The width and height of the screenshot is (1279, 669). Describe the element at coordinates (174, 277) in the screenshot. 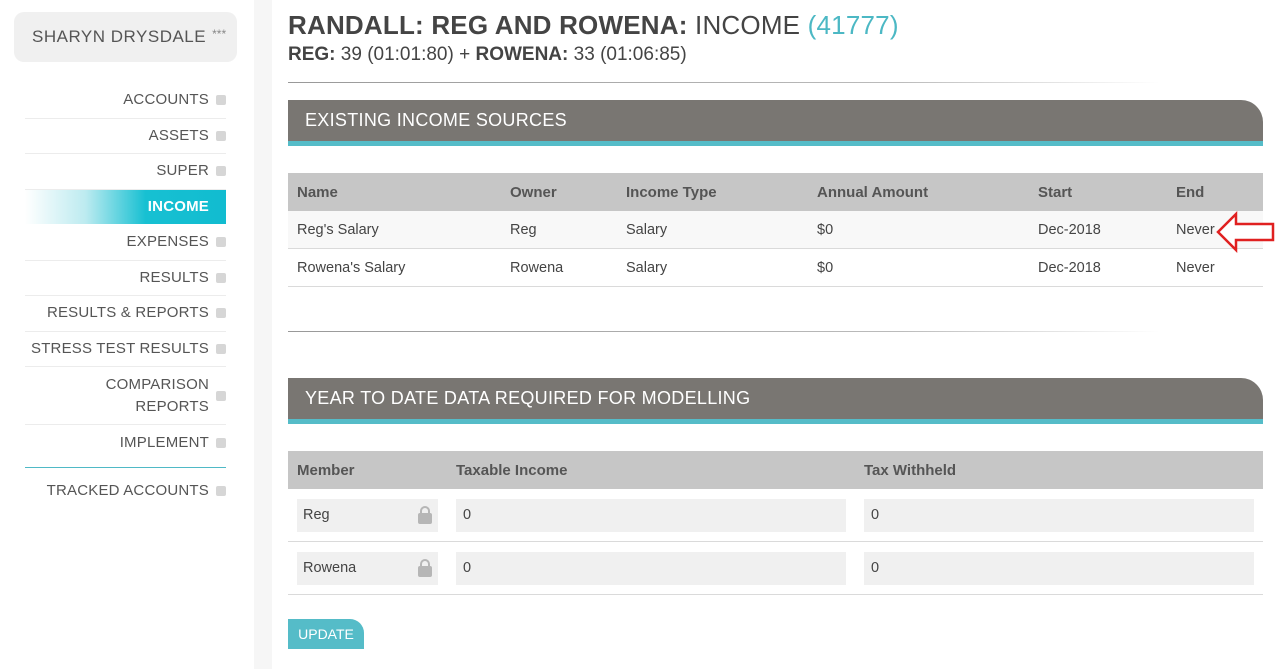

I see `sidebar-item-label: RESULTS` at that location.